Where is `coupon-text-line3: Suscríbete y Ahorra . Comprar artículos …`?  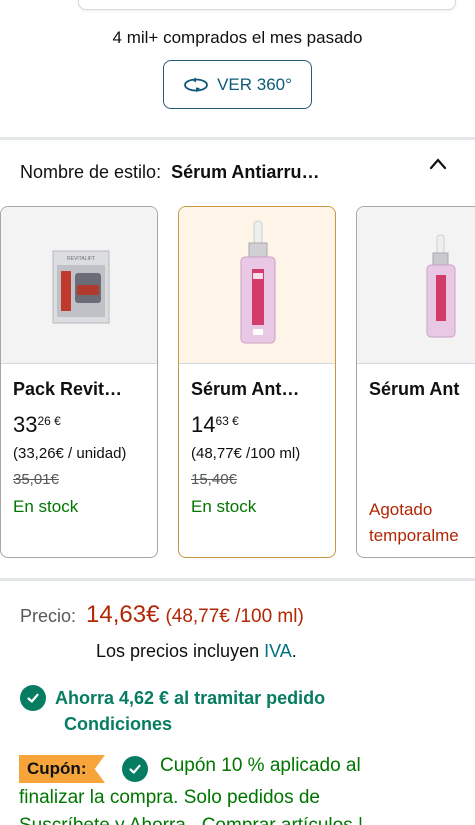 coupon-text-line3: Suscríbete y Ahorra . Comprar artículos … is located at coordinates (191, 820).